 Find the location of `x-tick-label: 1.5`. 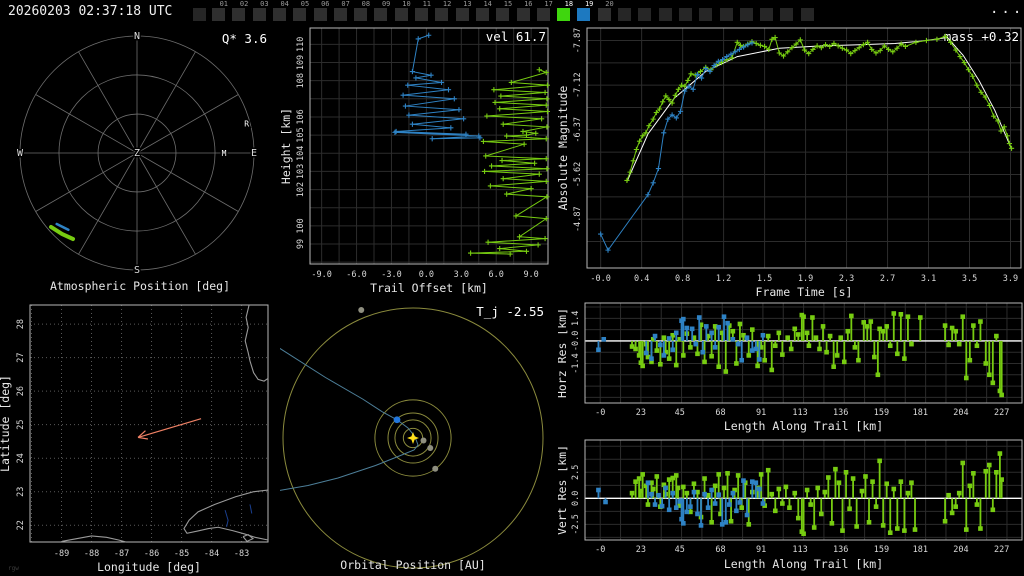

x-tick-label: 1.5 is located at coordinates (764, 279).